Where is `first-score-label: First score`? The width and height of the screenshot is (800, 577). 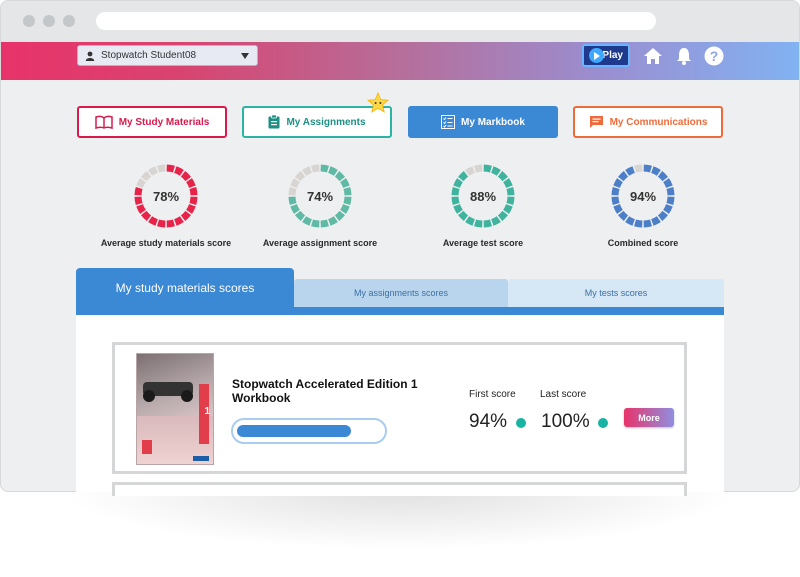 first-score-label: First score is located at coordinates (492, 394).